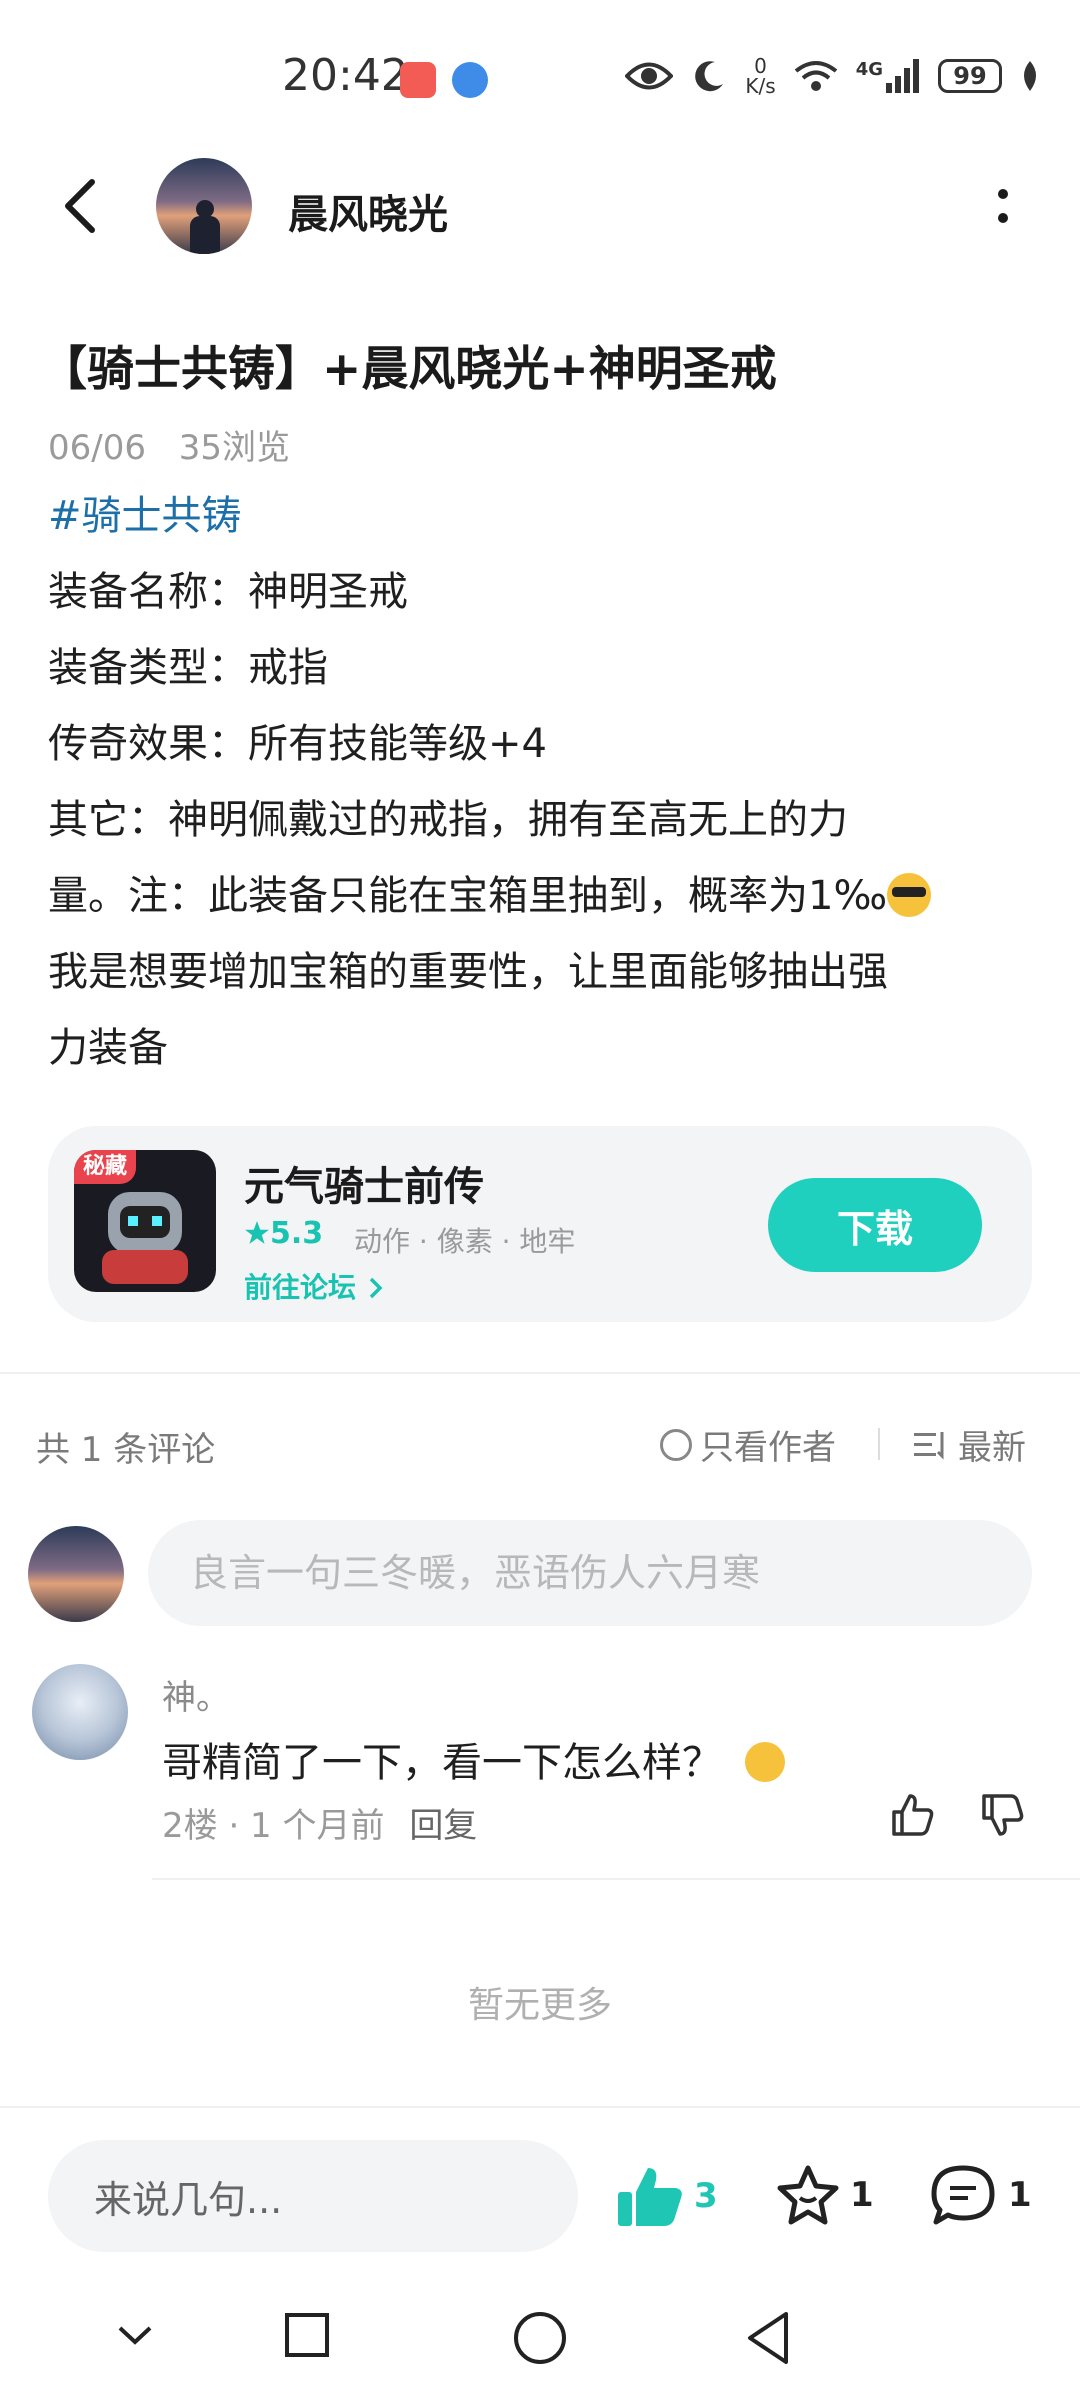  I want to click on signal-indicator: 4G, so click(888, 76).